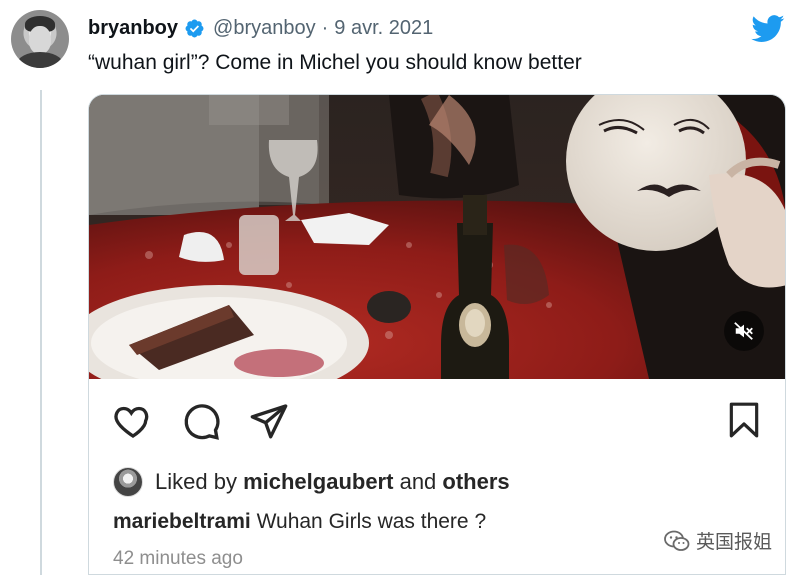 Image resolution: width=798 pixels, height=575 pixels. I want to click on watermark-text: 英国报姐, so click(734, 542).